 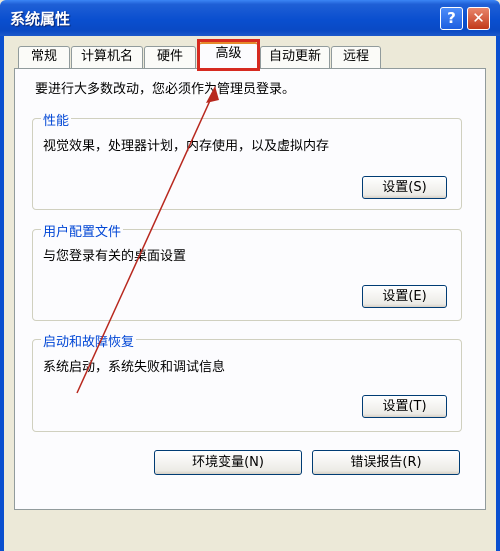 I want to click on tab-general: 常规, so click(x=44, y=57).